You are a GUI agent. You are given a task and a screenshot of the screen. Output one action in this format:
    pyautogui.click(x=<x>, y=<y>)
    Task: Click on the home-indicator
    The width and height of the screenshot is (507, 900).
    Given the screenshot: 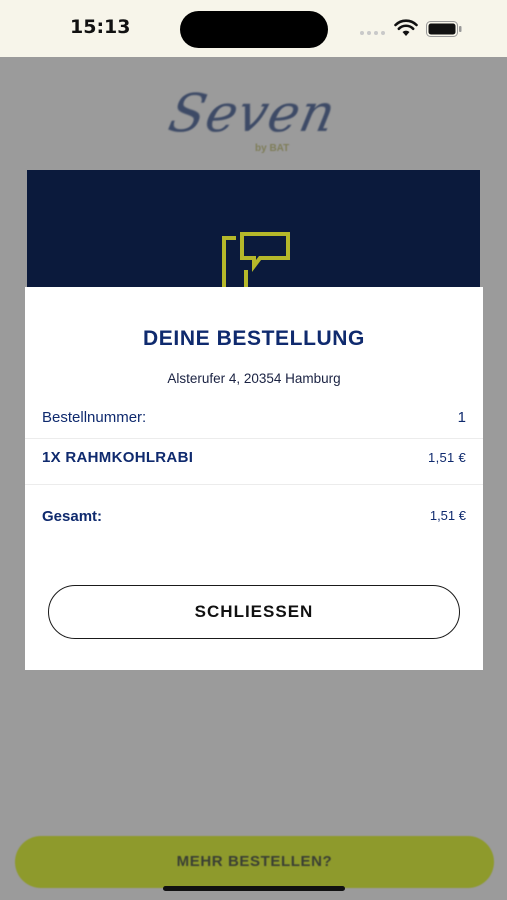 What is the action you would take?
    pyautogui.click(x=254, y=888)
    